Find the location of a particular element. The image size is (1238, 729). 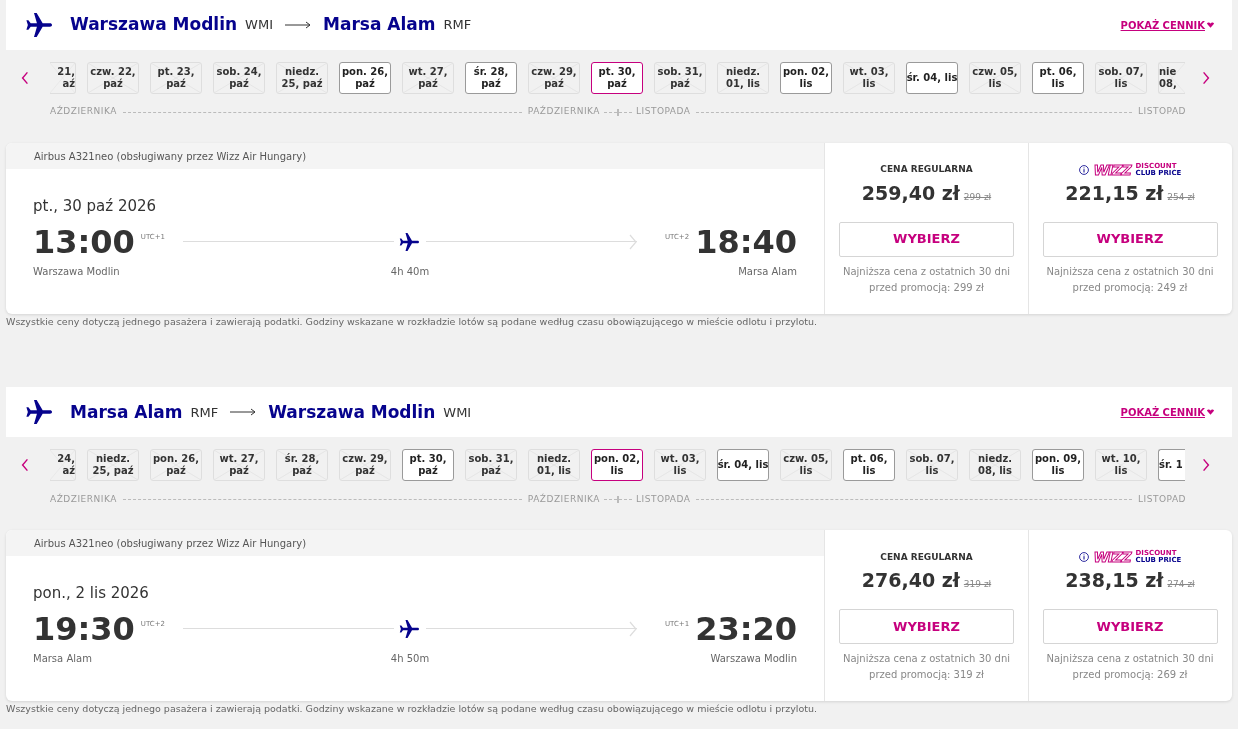

destination-city: Warszawa Modlin is located at coordinates (352, 412).